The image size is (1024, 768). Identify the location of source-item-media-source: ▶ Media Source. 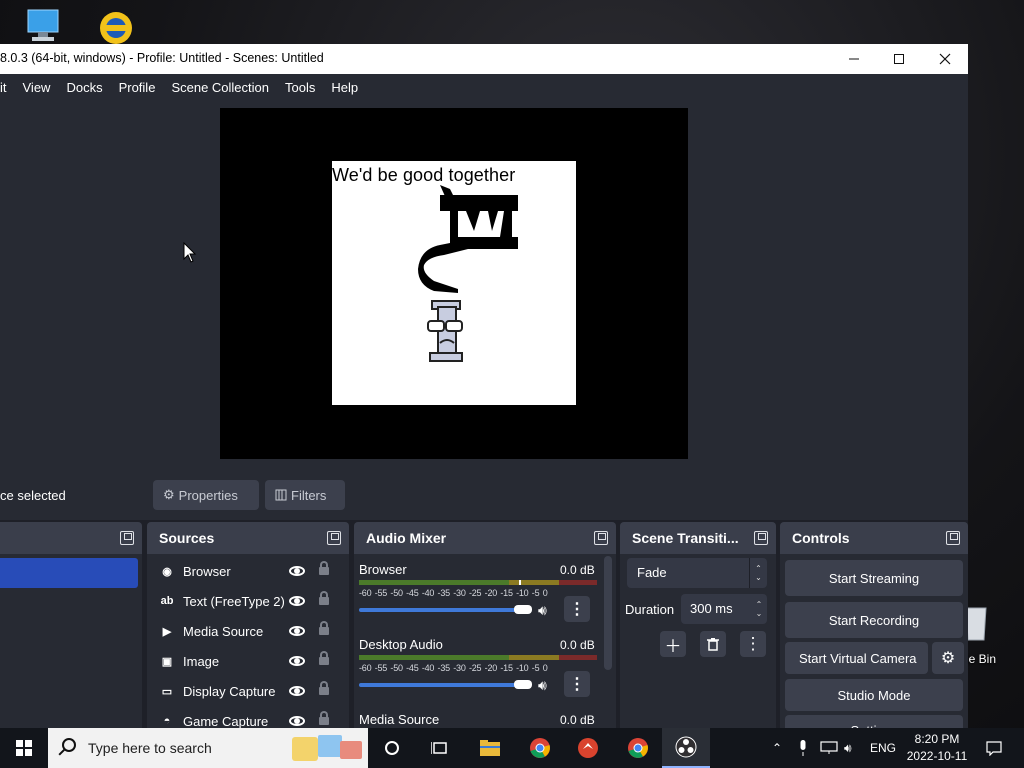
(248, 631).